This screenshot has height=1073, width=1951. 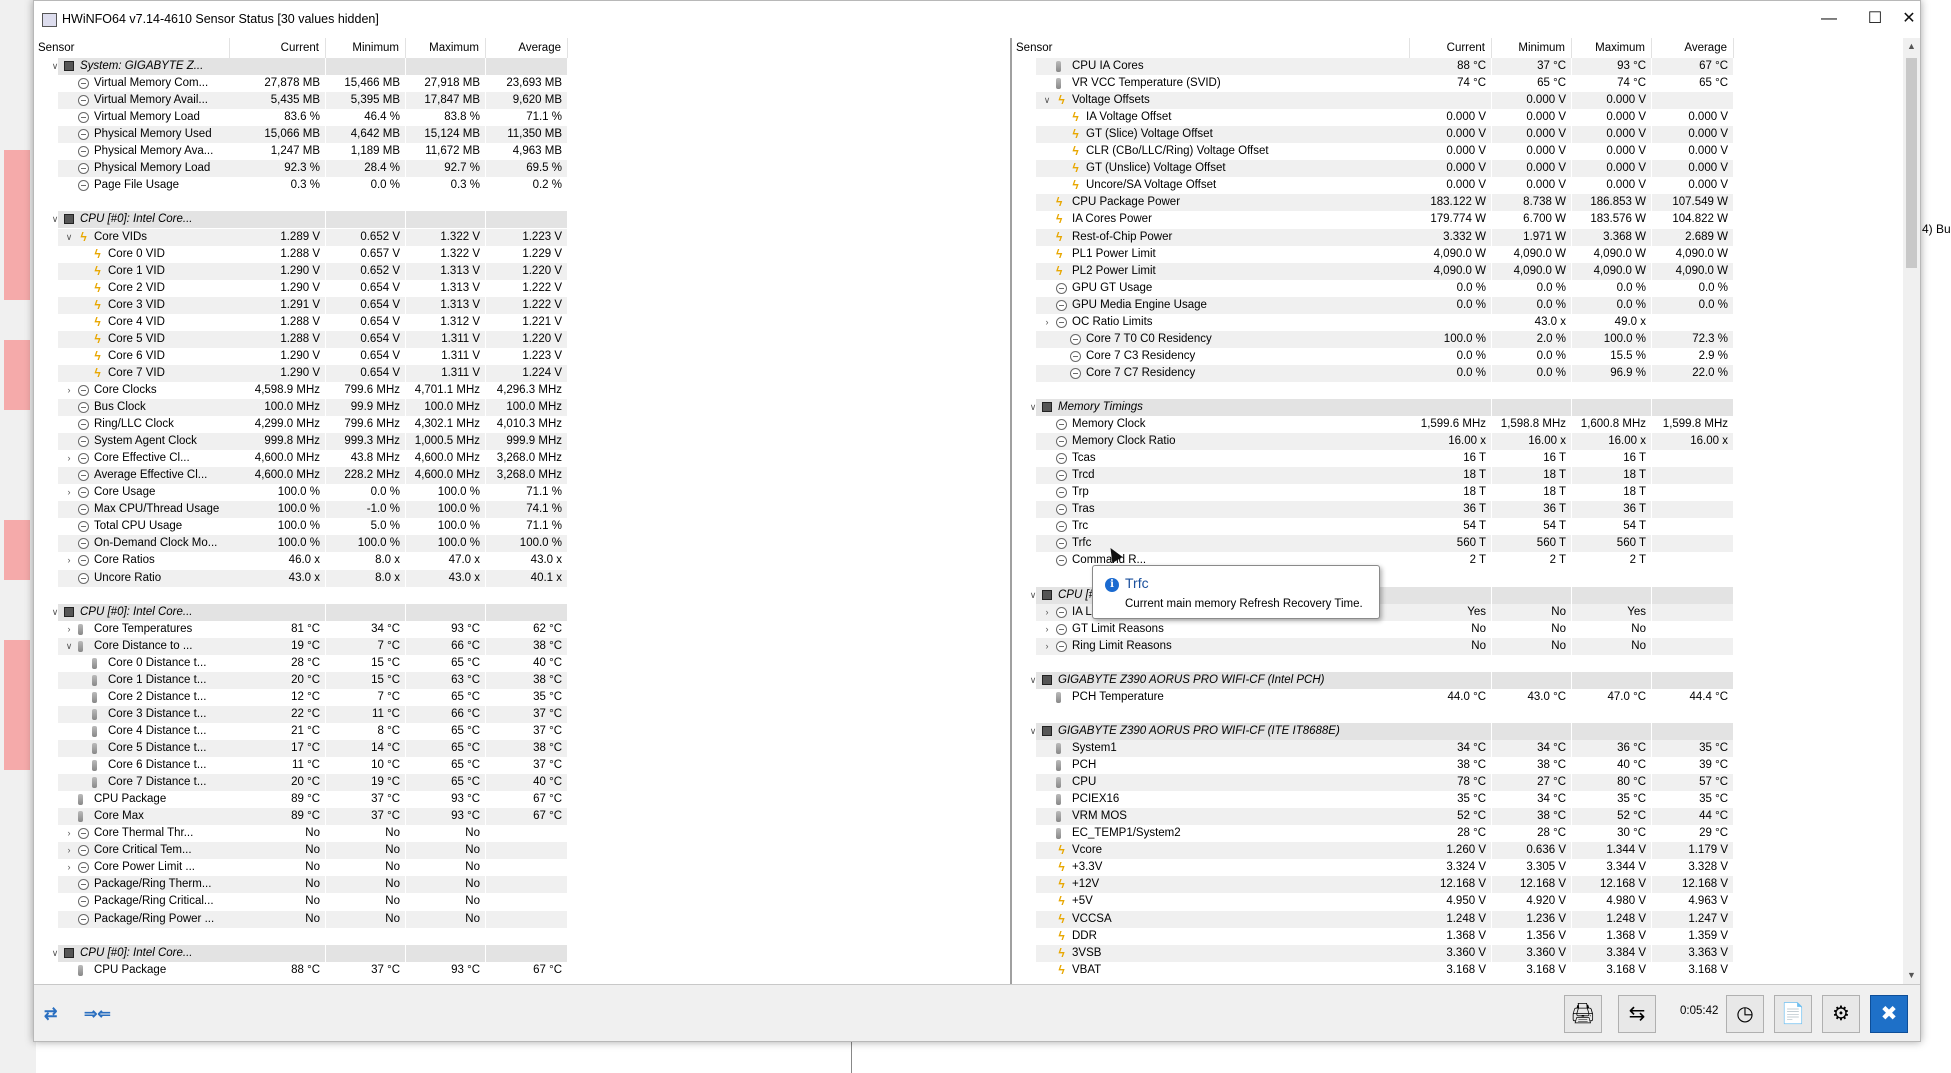 I want to click on sensor-row: ϟ Core 1 VID 1.290 V 0.652 V 1.313 V 1.220 V, so click(x=522, y=271).